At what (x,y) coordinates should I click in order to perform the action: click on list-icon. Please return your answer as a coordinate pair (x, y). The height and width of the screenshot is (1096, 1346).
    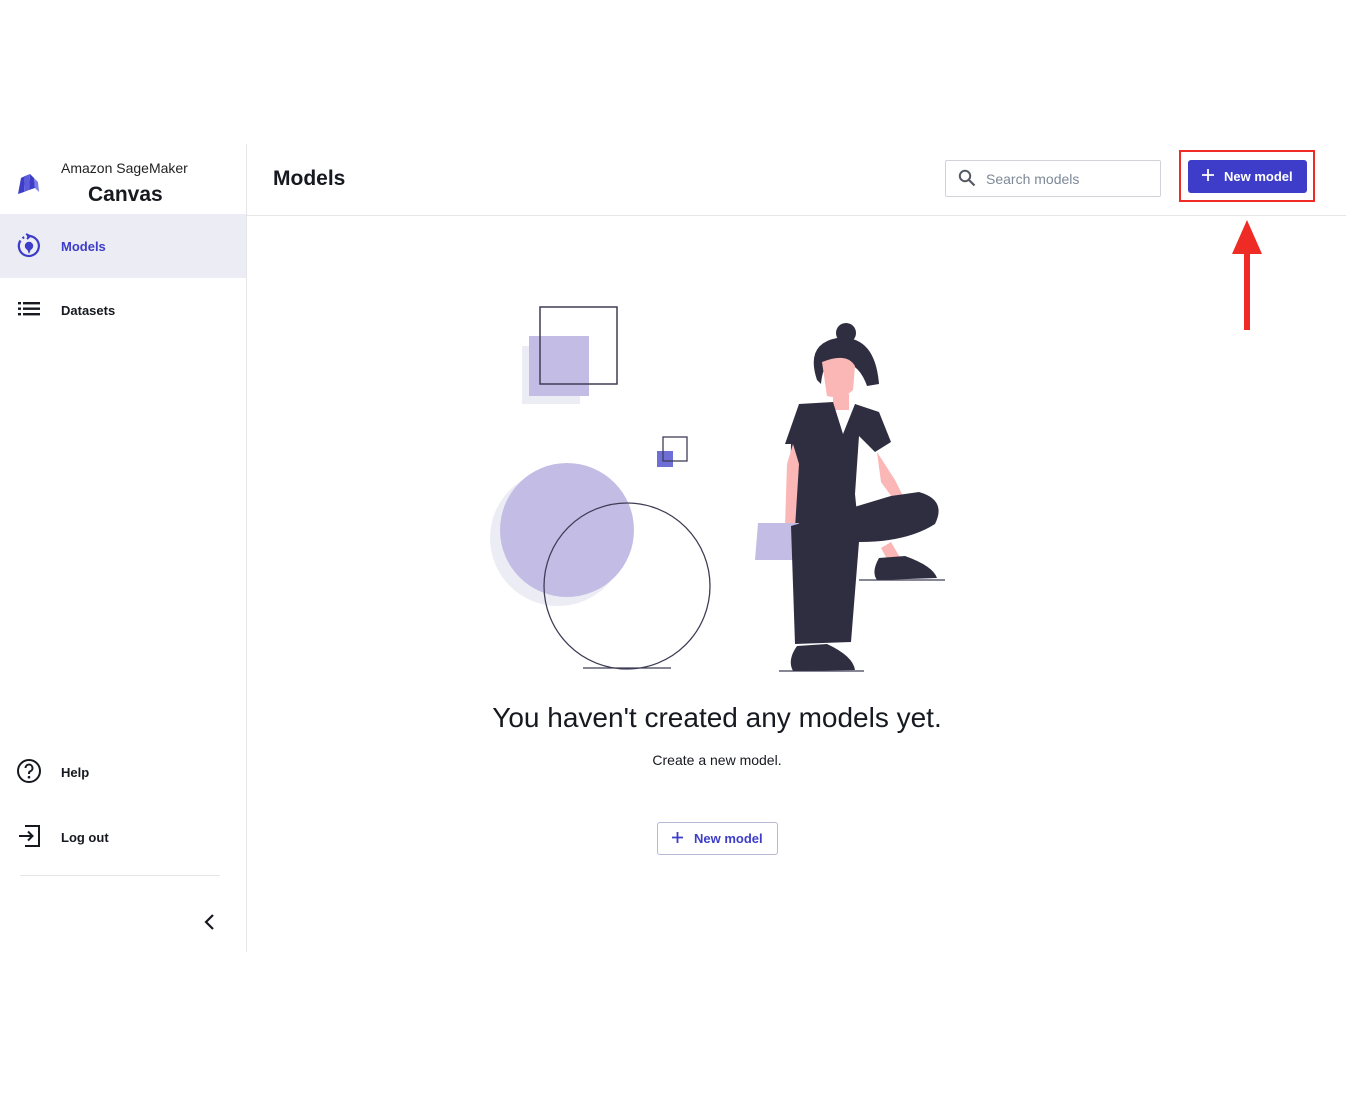
    Looking at the image, I should click on (29, 309).